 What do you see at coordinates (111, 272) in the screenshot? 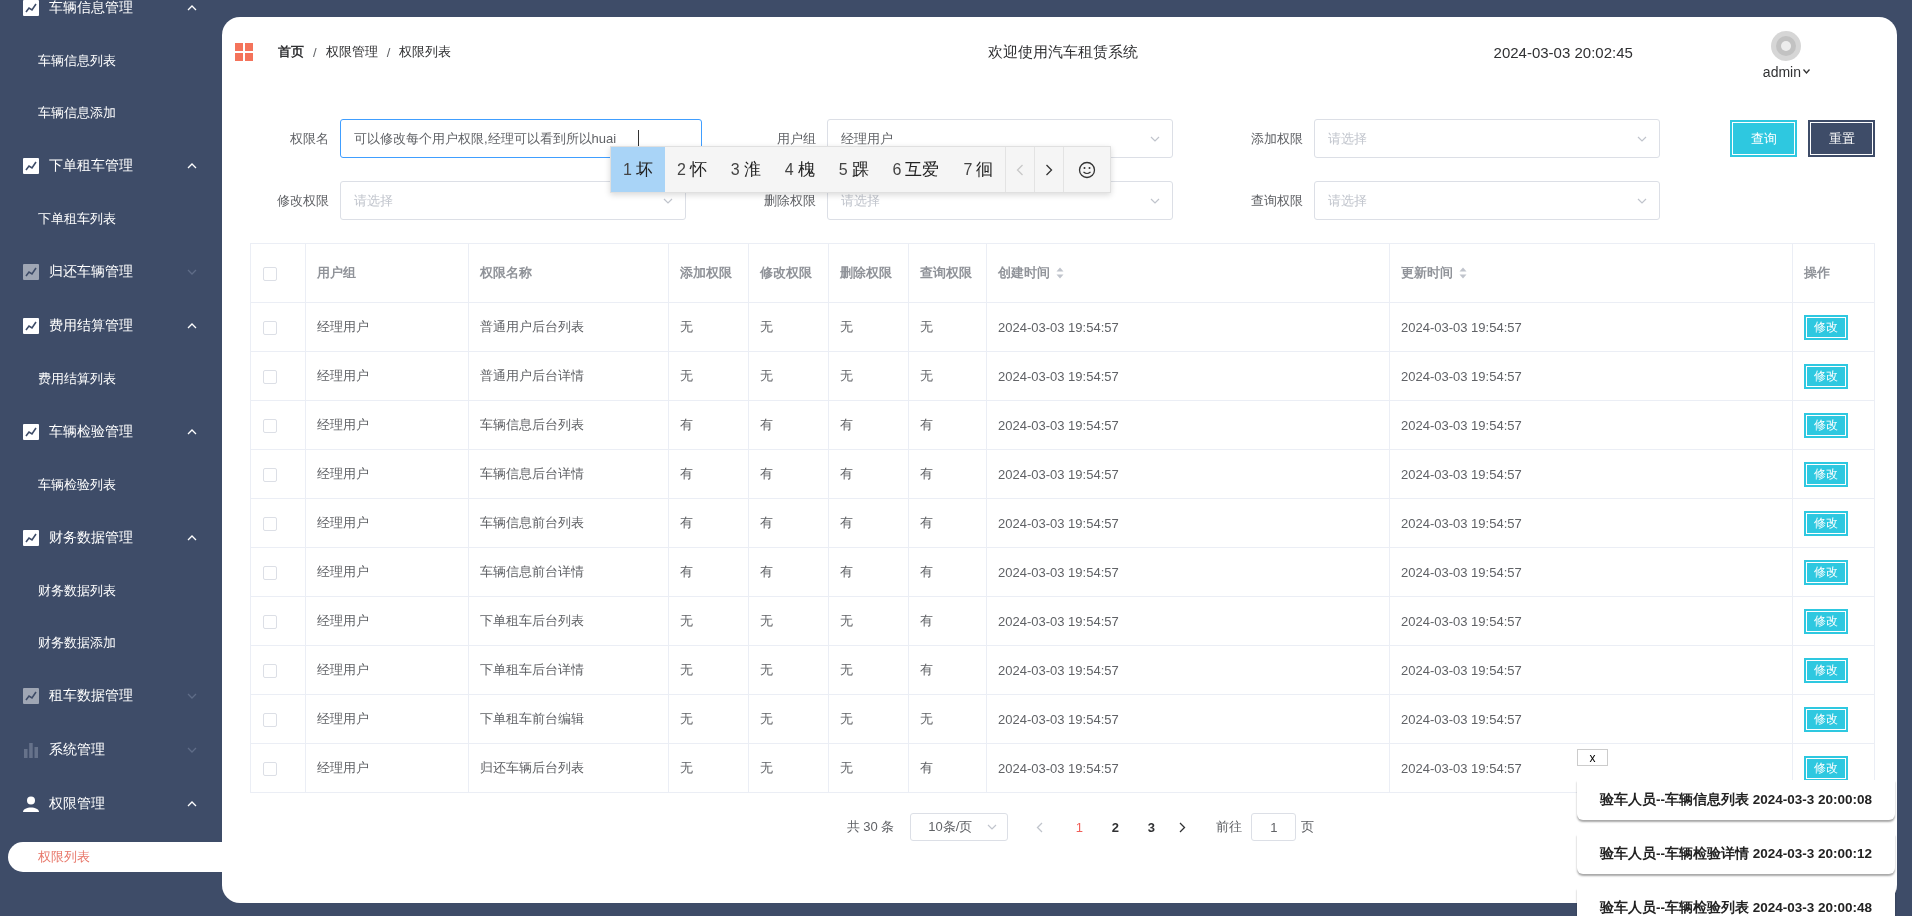
I see `menu-group: 归还车辆管理` at bounding box center [111, 272].